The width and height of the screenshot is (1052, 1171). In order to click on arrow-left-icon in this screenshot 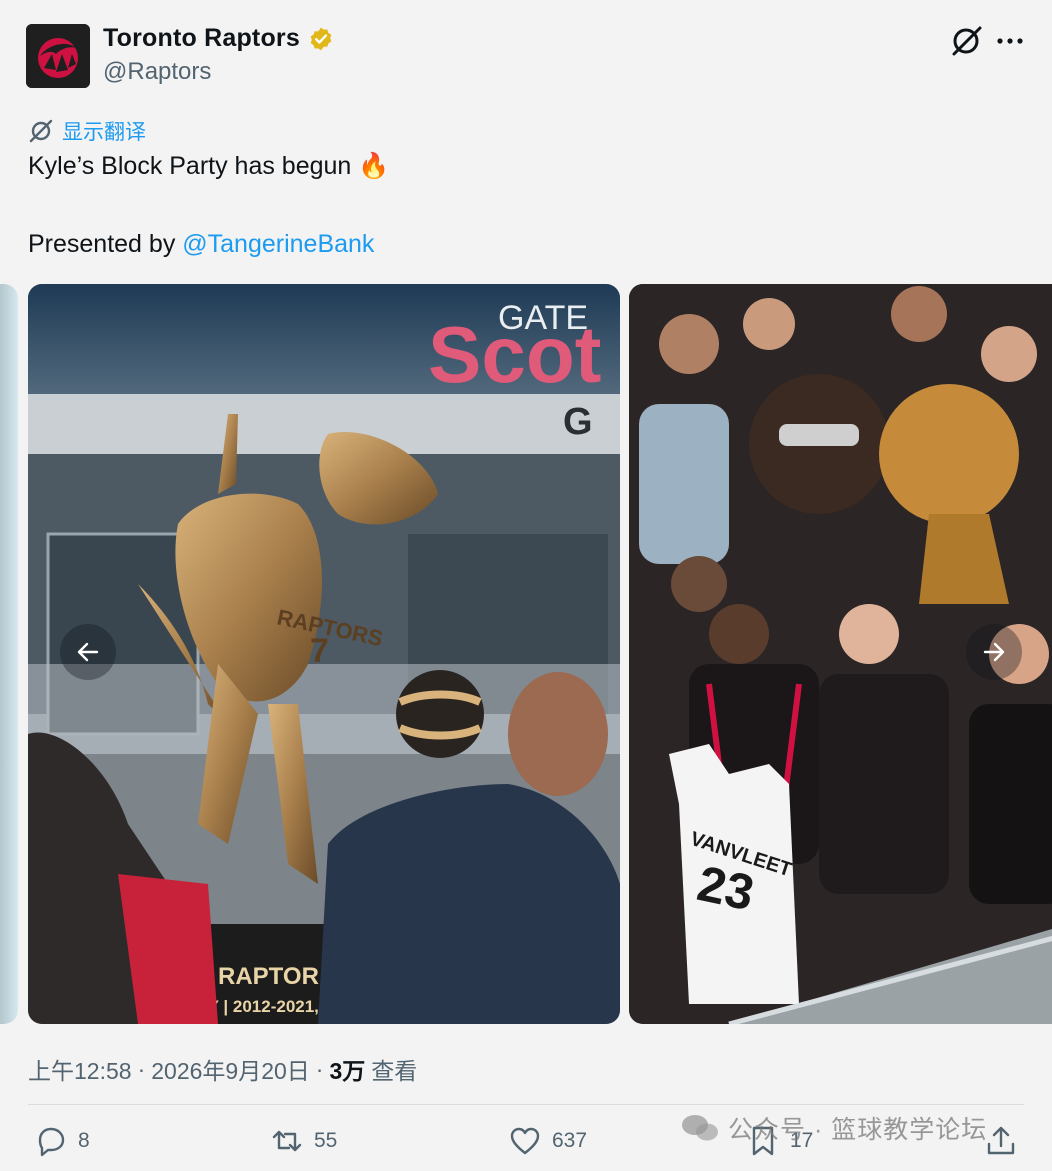, I will do `click(88, 652)`.